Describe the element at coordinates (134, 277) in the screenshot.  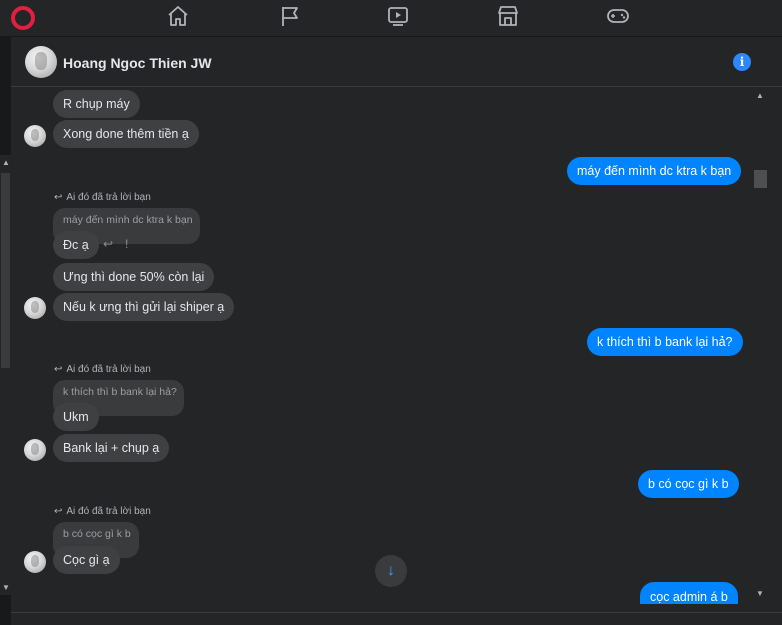
I see `incoming-message: Ưng thì done 50% còn lại` at that location.